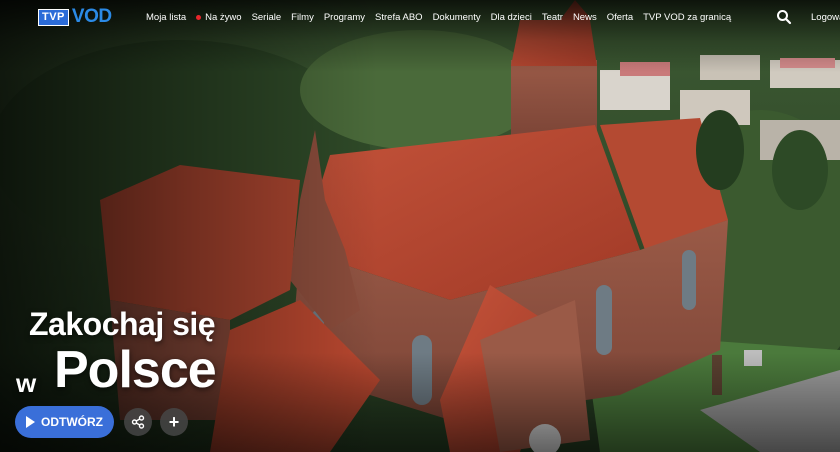 Image resolution: width=840 pixels, height=452 pixels. What do you see at coordinates (511, 17) in the screenshot?
I see `nav-item-dla-dzieci: Dla dzieci` at bounding box center [511, 17].